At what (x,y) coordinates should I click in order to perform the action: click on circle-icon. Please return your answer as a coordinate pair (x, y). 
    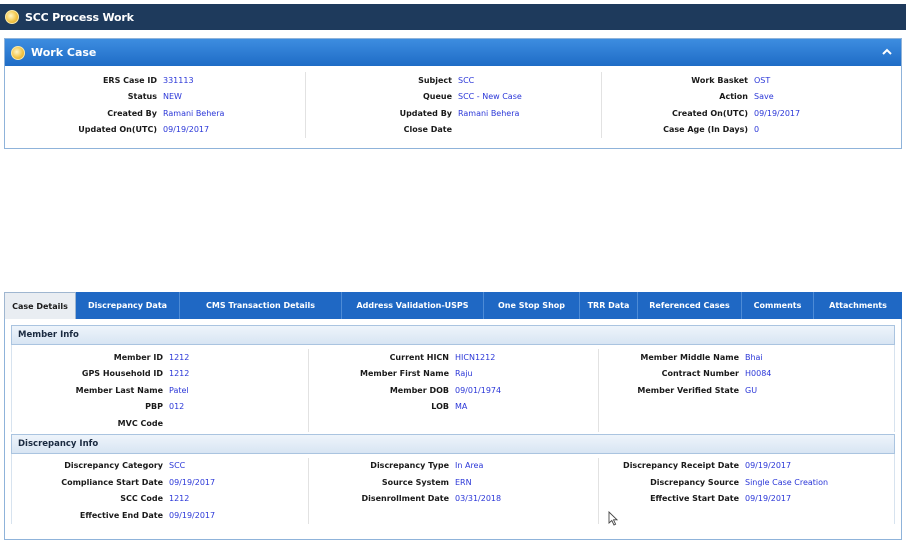
    Looking at the image, I should click on (12, 17).